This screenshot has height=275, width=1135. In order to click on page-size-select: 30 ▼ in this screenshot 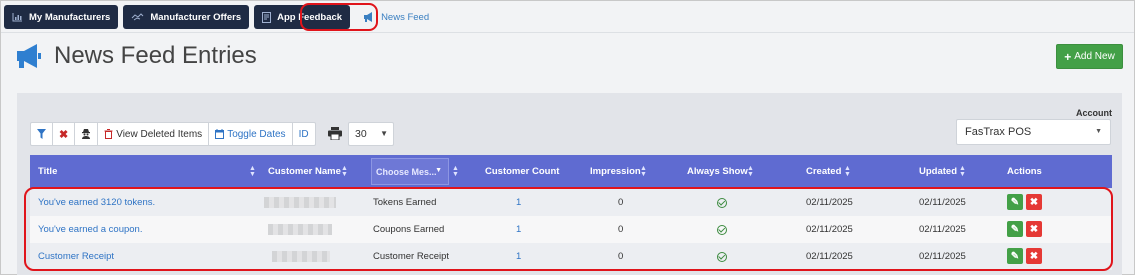, I will do `click(371, 134)`.